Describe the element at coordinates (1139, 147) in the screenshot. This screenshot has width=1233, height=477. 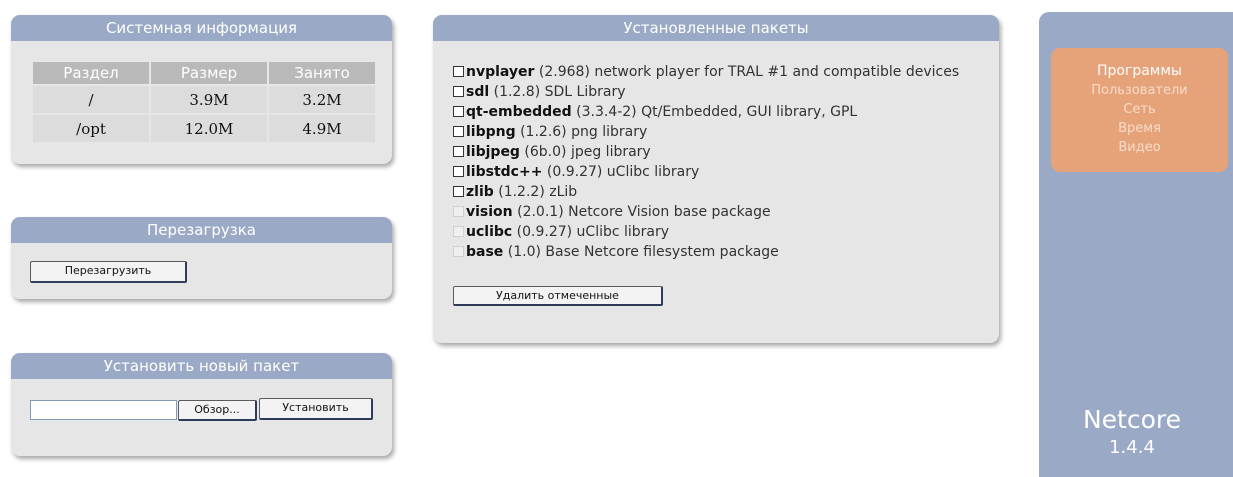
I see `nav-item-video: Видео` at that location.